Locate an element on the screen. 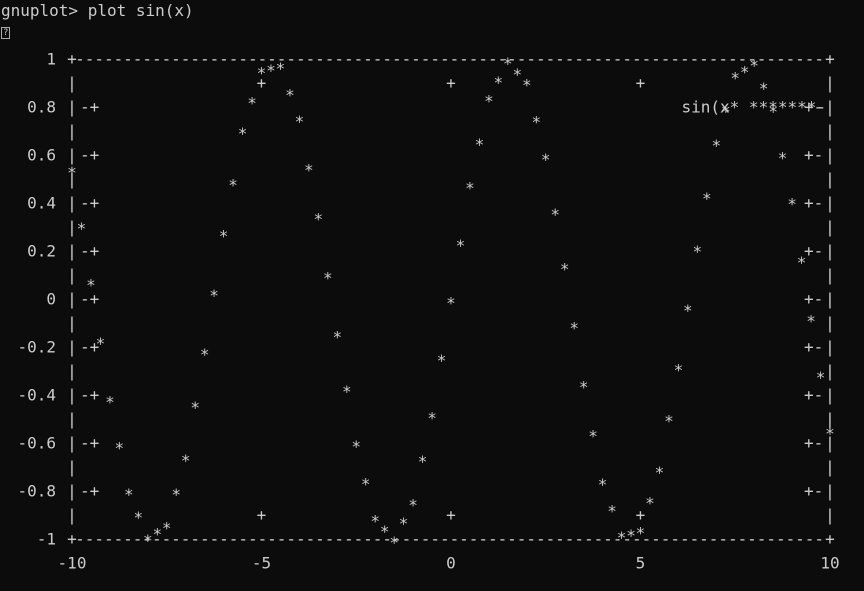 Image resolution: width=864 pixels, height=591 pixels. y-tick-label: 1 is located at coordinates (51, 59).